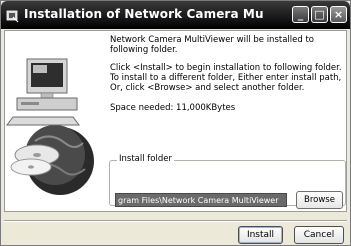  Describe the element at coordinates (260, 235) in the screenshot. I see `install-button: Install` at that location.